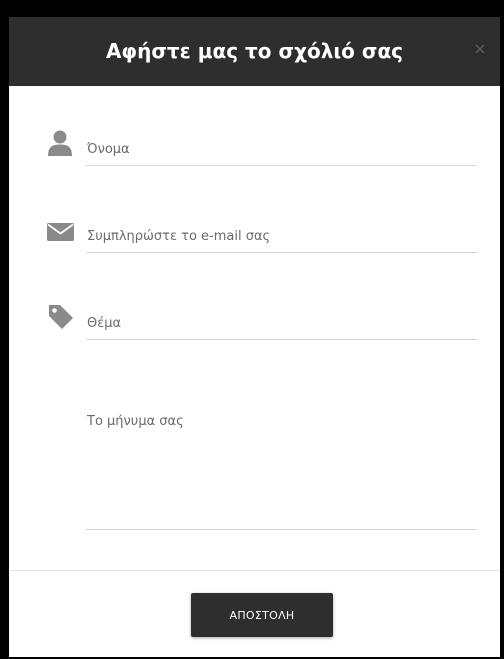 The height and width of the screenshot is (659, 504). I want to click on modal-header: Αφήστε μας το σχόλιό σας ×, so click(254, 51).